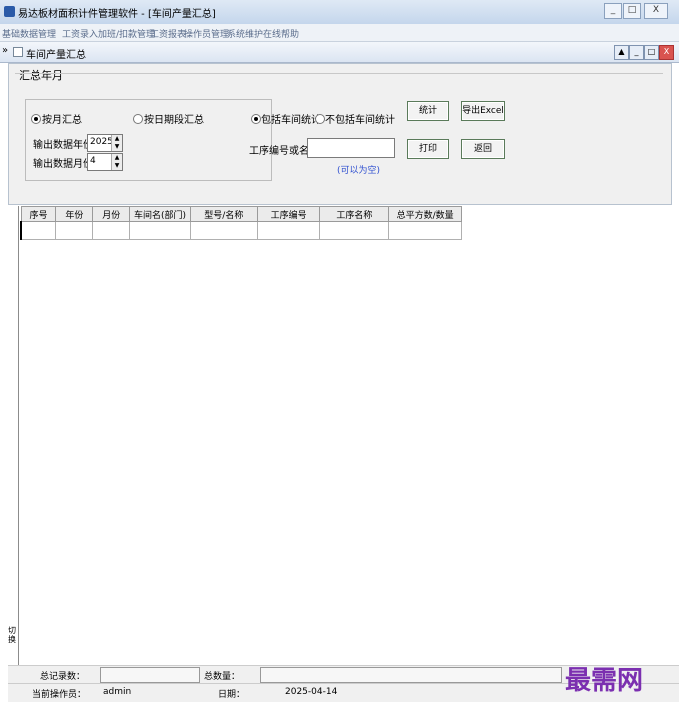 This screenshot has height=707, width=679. What do you see at coordinates (428, 111) in the screenshot?
I see `stat-button: 统计` at bounding box center [428, 111].